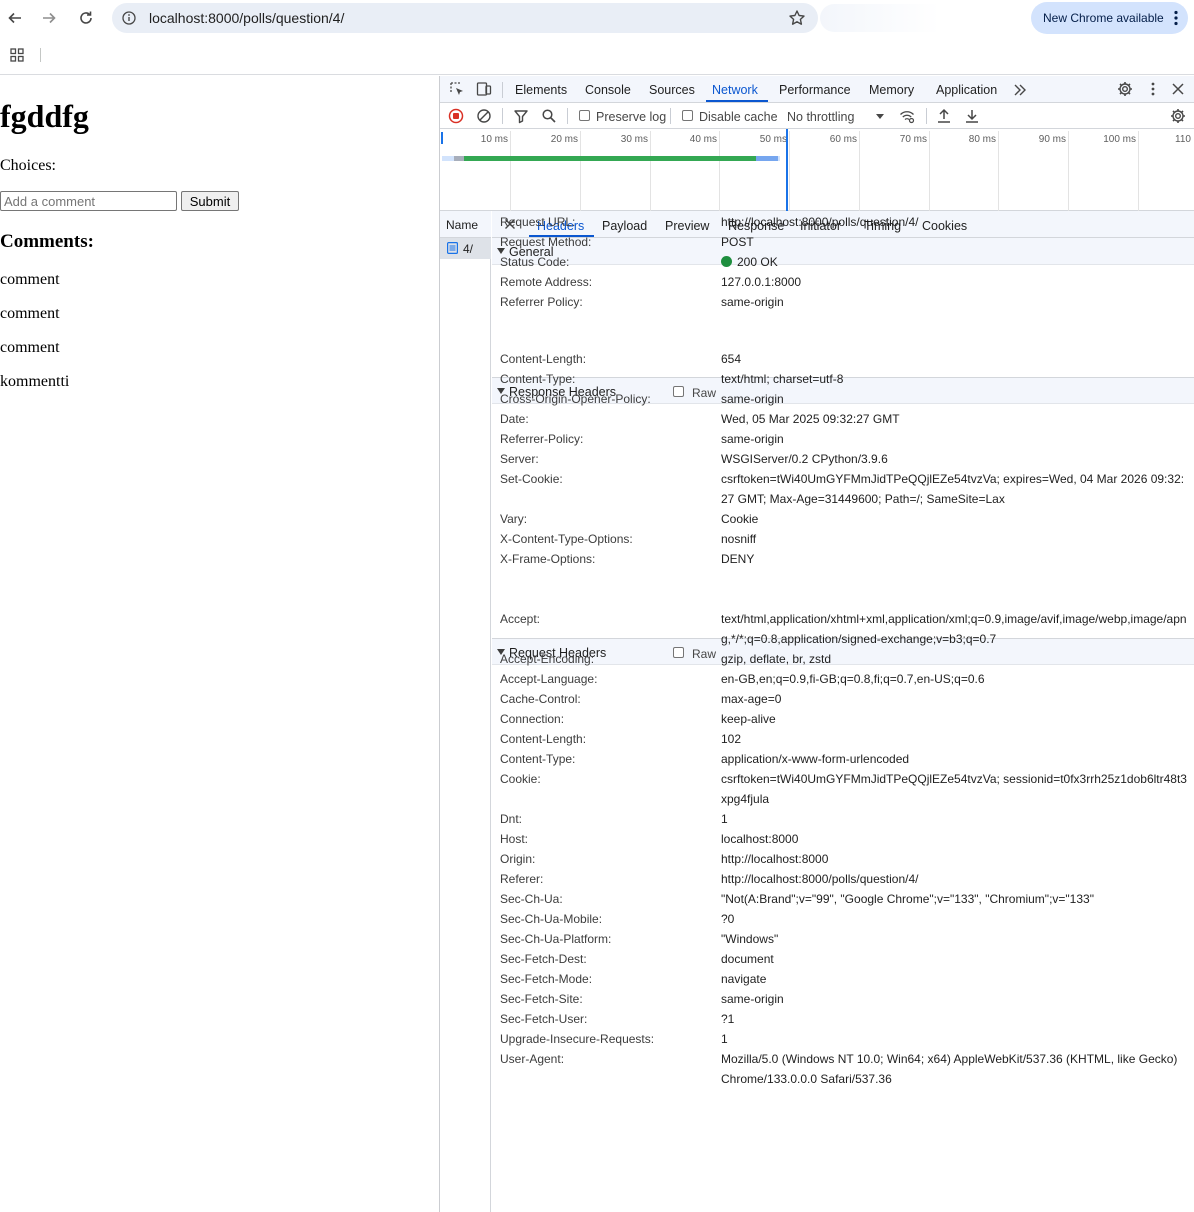  What do you see at coordinates (541, 302) in the screenshot?
I see `header-key: Referrer Policy:` at bounding box center [541, 302].